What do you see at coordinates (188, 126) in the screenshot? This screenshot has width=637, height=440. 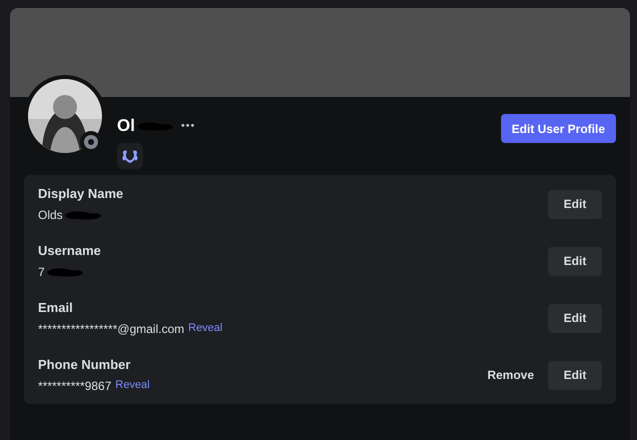 I see `more-button: •••` at bounding box center [188, 126].